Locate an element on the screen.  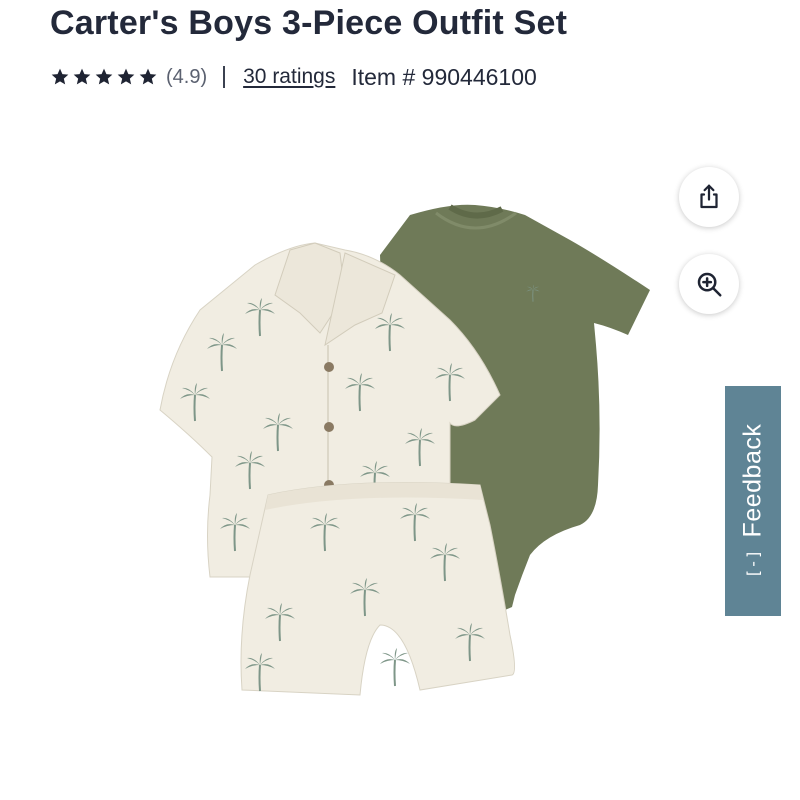
star-rating is located at coordinates (104, 77).